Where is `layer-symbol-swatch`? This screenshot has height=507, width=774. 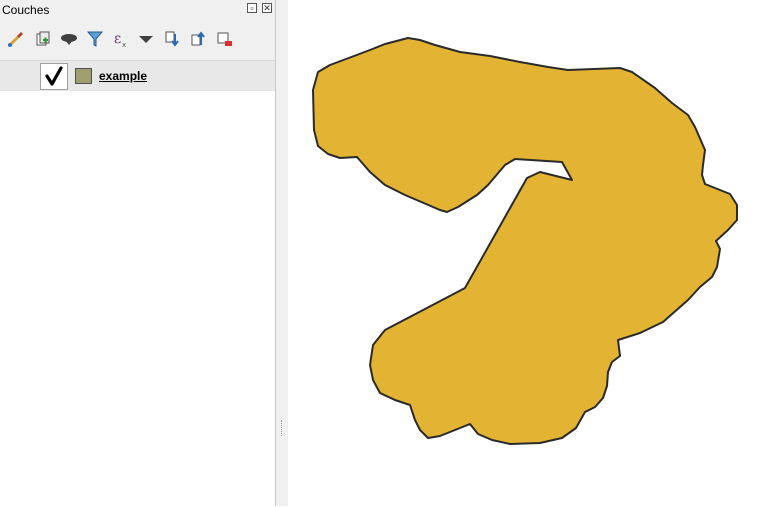 layer-symbol-swatch is located at coordinates (83, 76).